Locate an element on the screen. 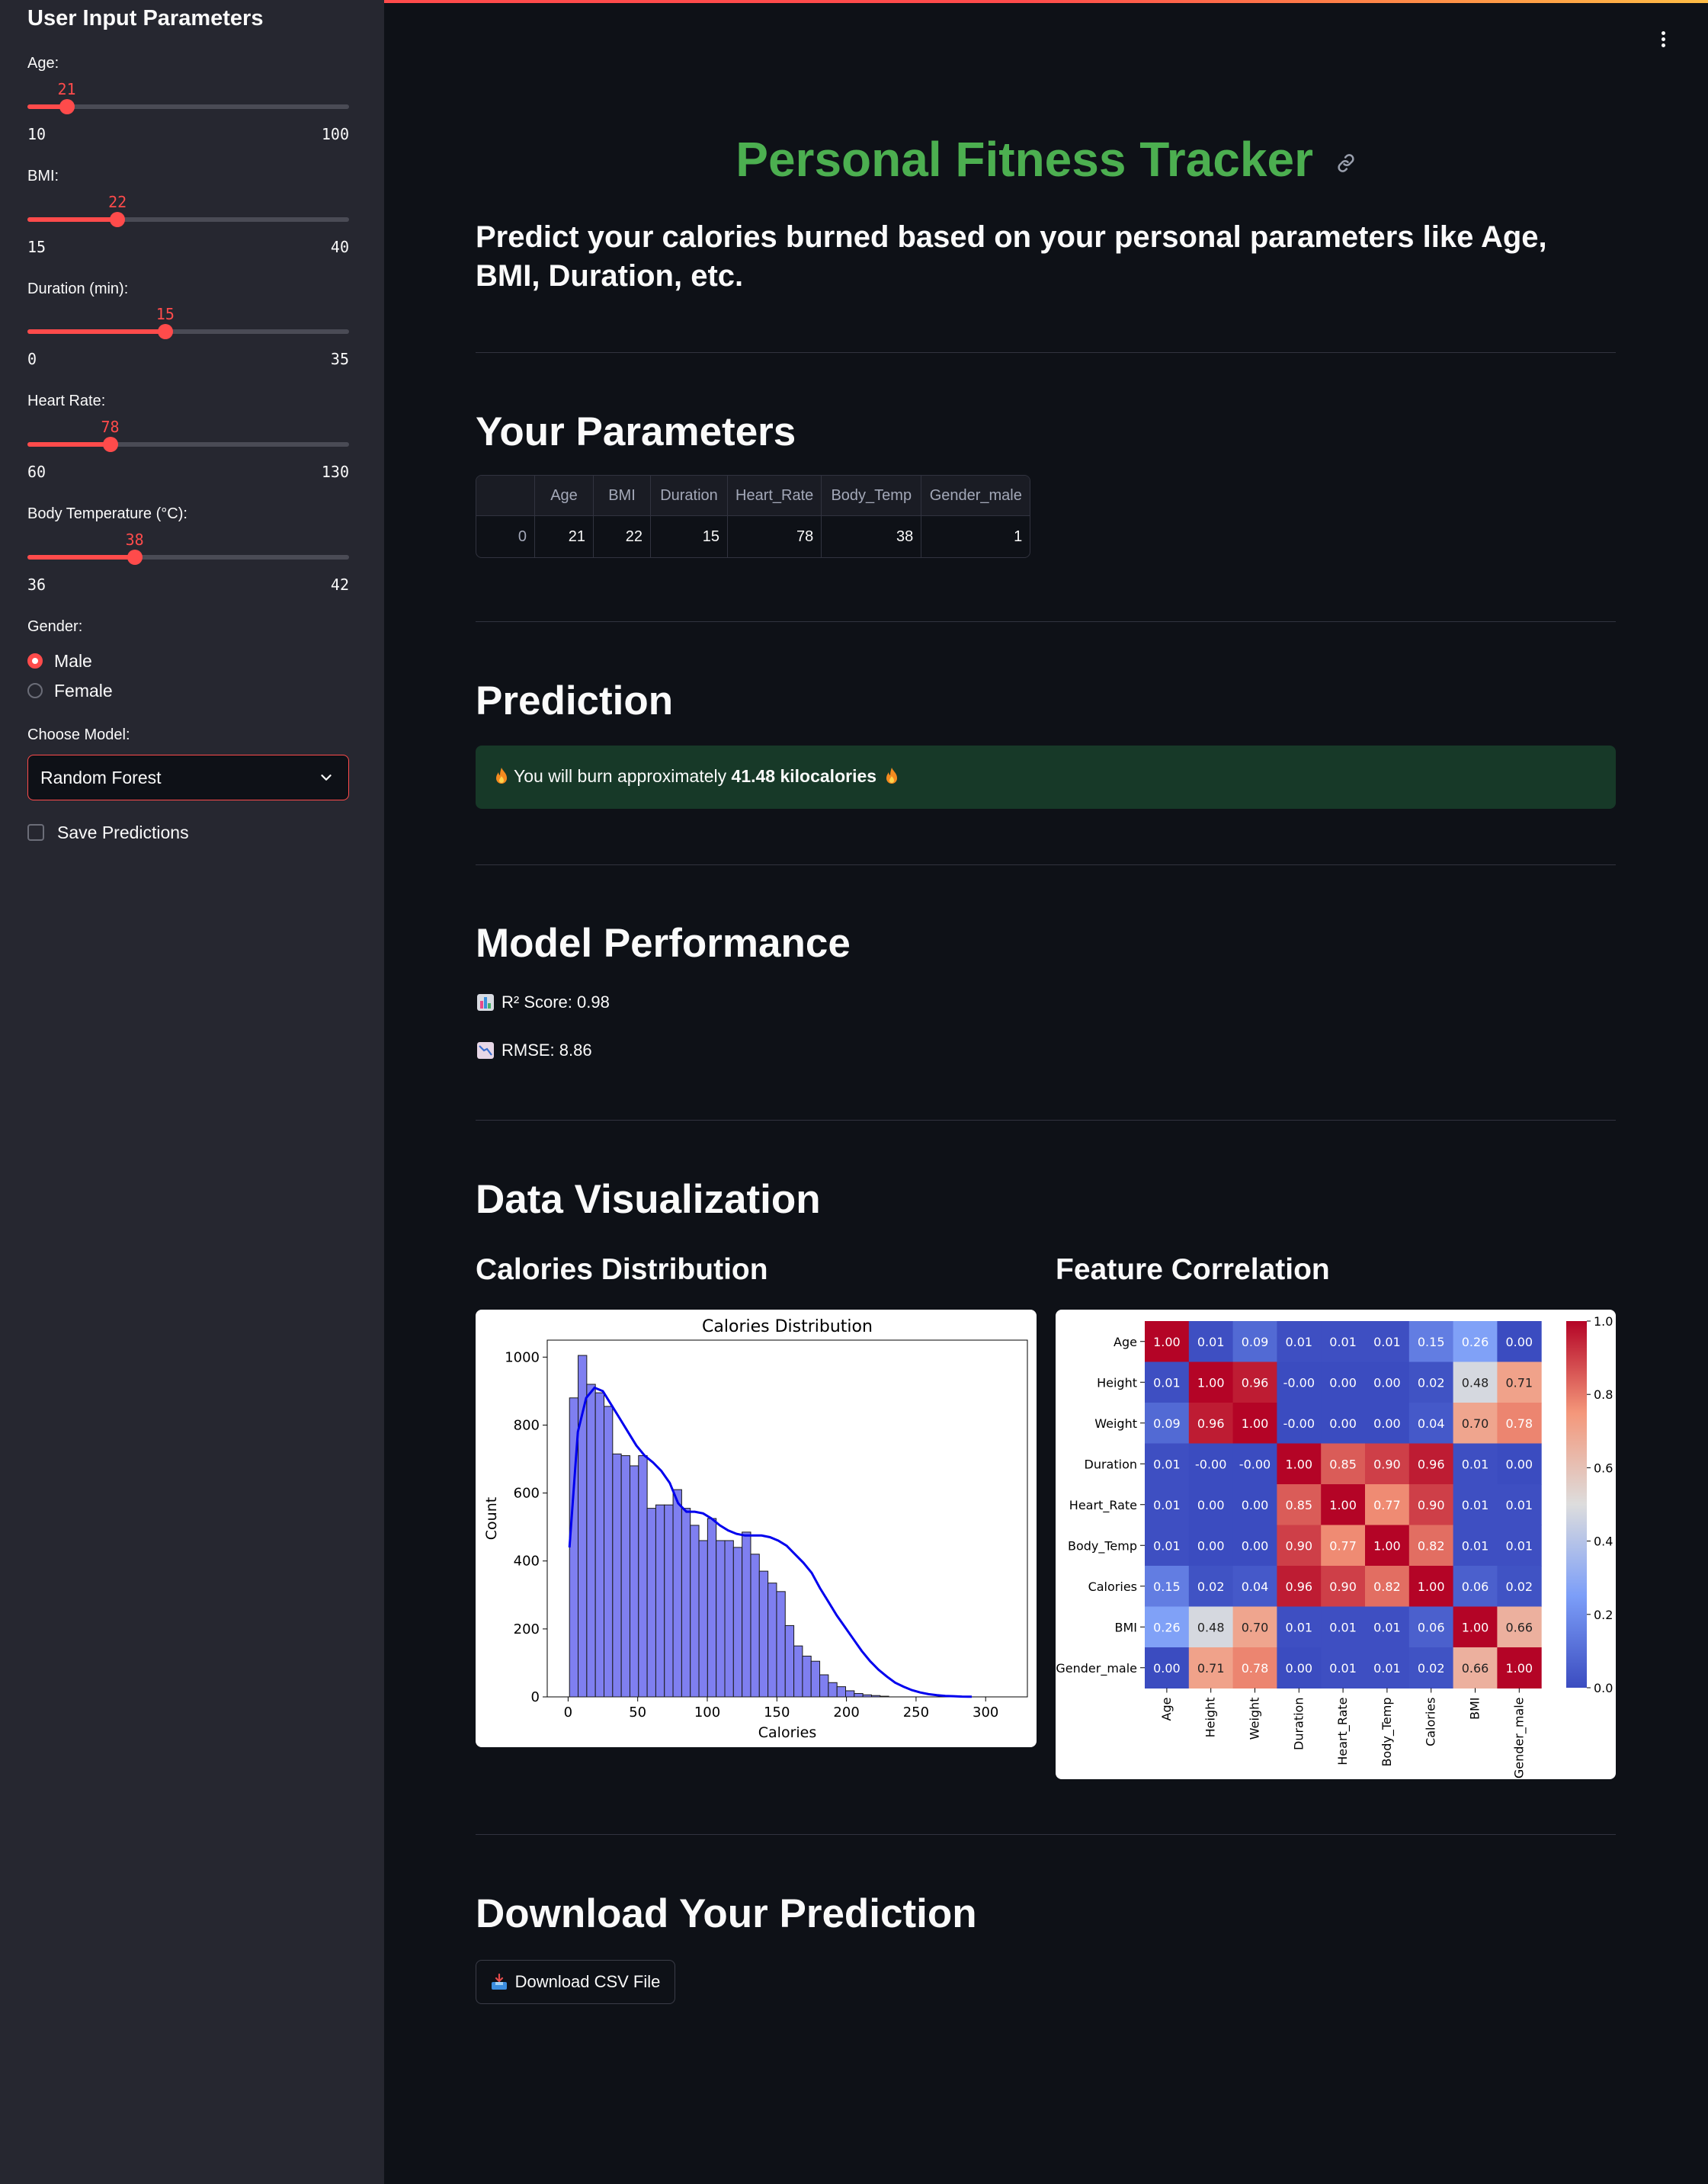  bmi-slider: 22 15 40 is located at coordinates (188, 222).